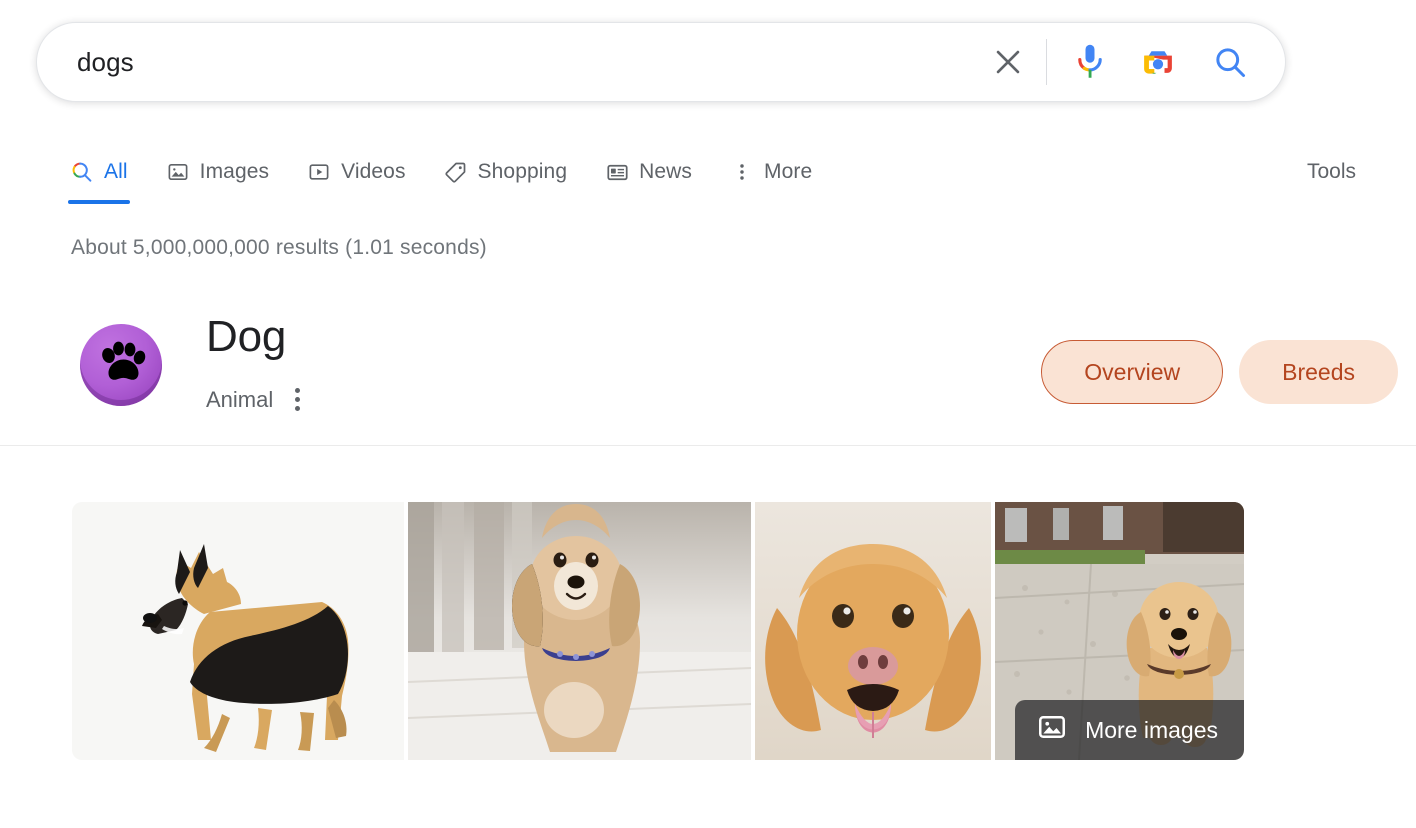 The height and width of the screenshot is (828, 1416). I want to click on entity-type-label: Animal, so click(240, 399).